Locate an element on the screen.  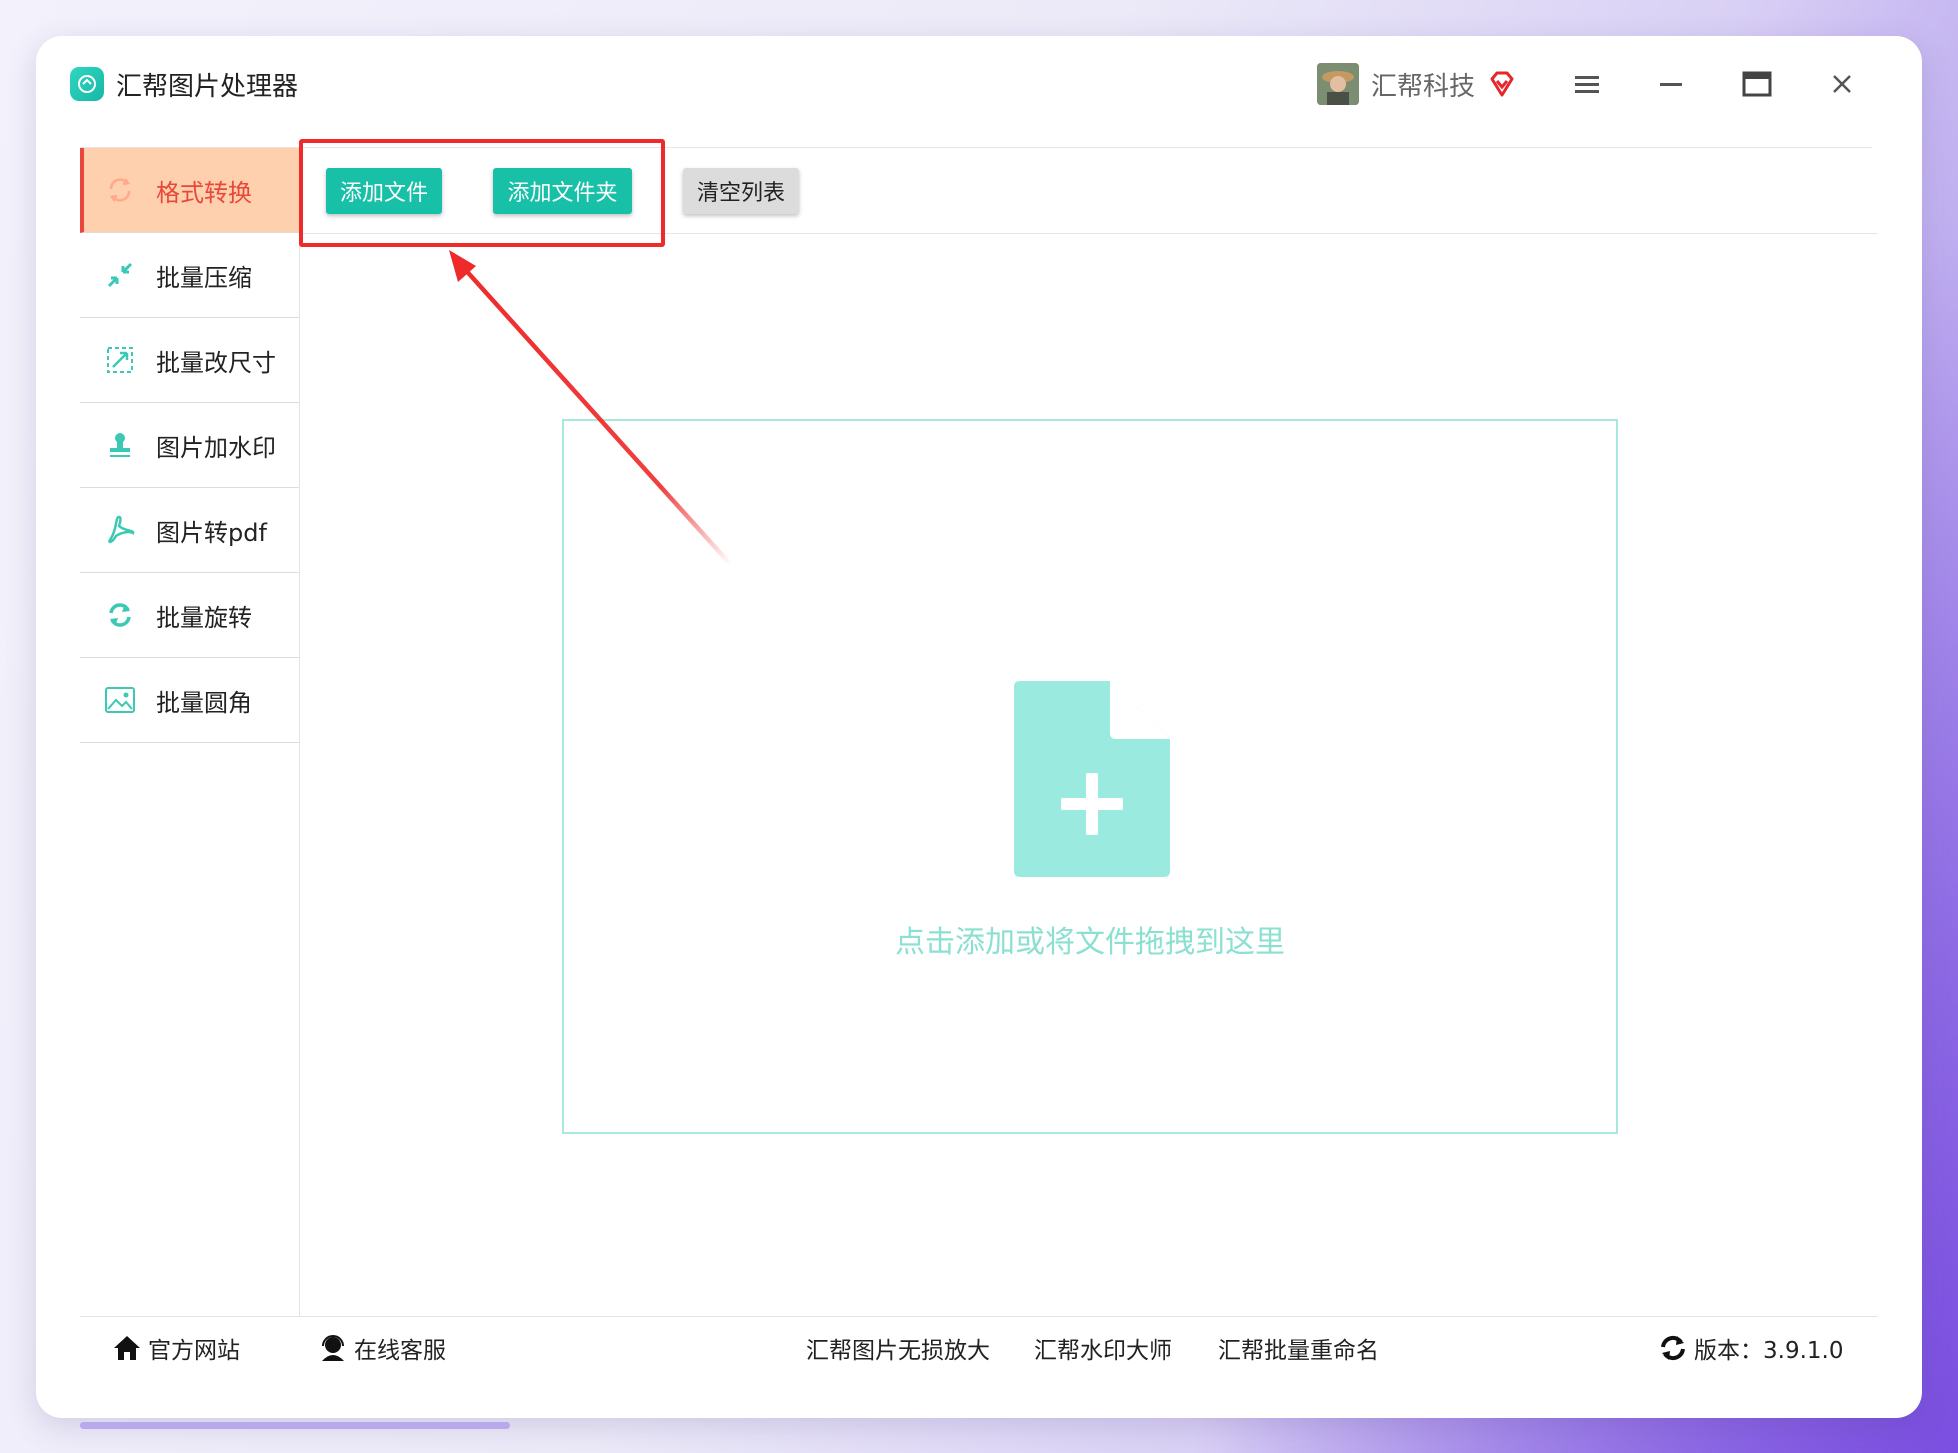
add-file-icon is located at coordinates (1092, 779).